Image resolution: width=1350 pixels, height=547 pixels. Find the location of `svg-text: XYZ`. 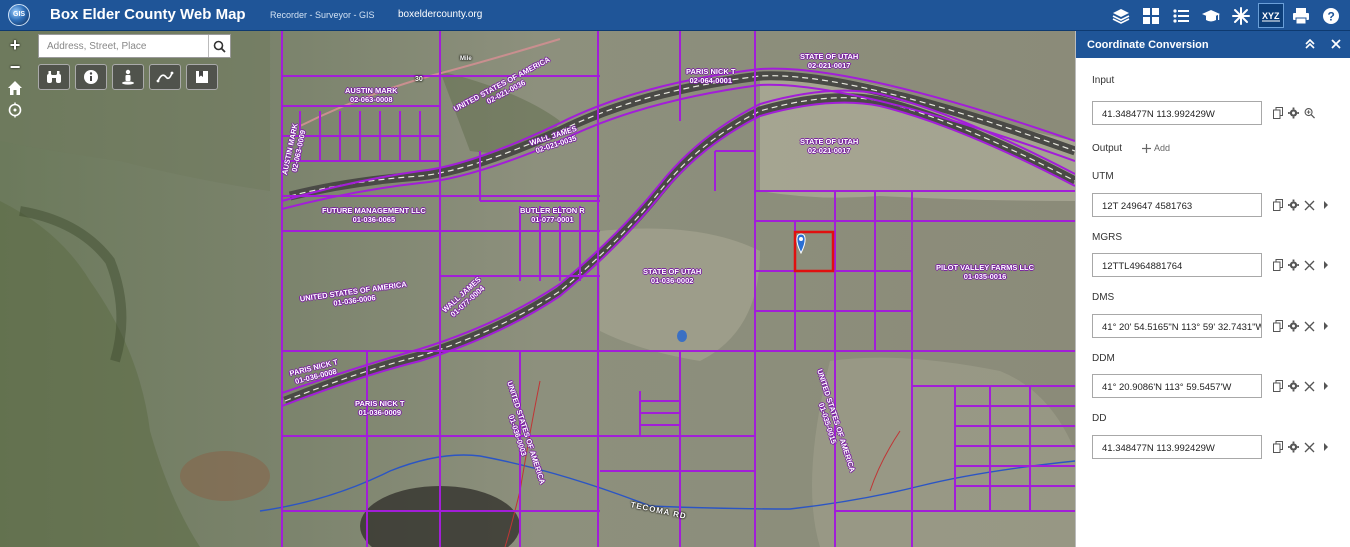

svg-text: XYZ is located at coordinates (1271, 16).